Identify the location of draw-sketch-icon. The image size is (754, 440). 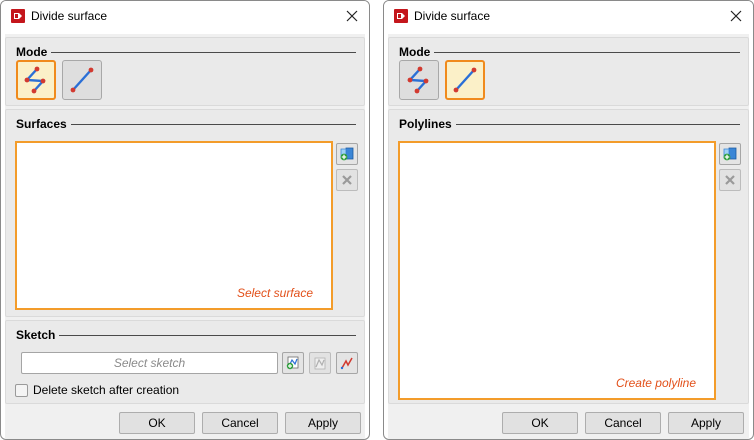
(346, 363).